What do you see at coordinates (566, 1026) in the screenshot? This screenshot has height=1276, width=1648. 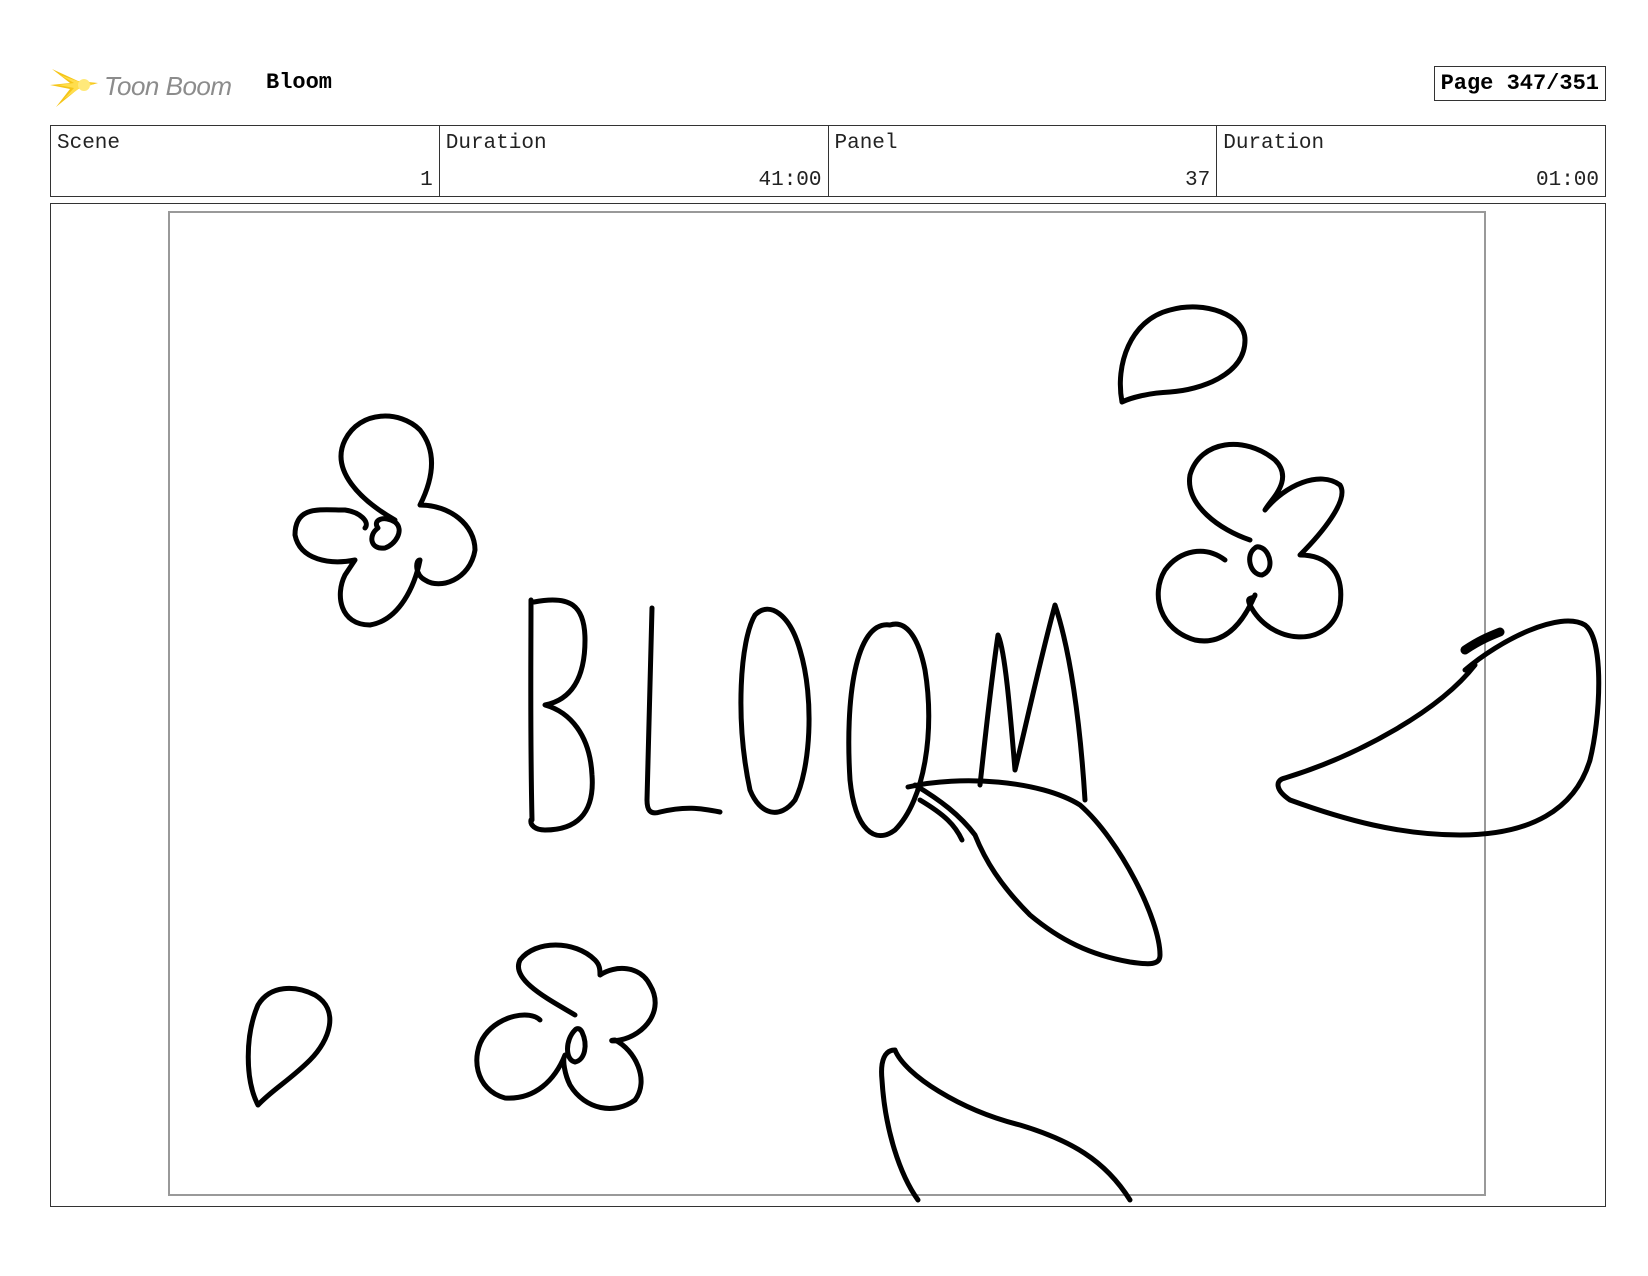 I see `flower-bottom` at bounding box center [566, 1026].